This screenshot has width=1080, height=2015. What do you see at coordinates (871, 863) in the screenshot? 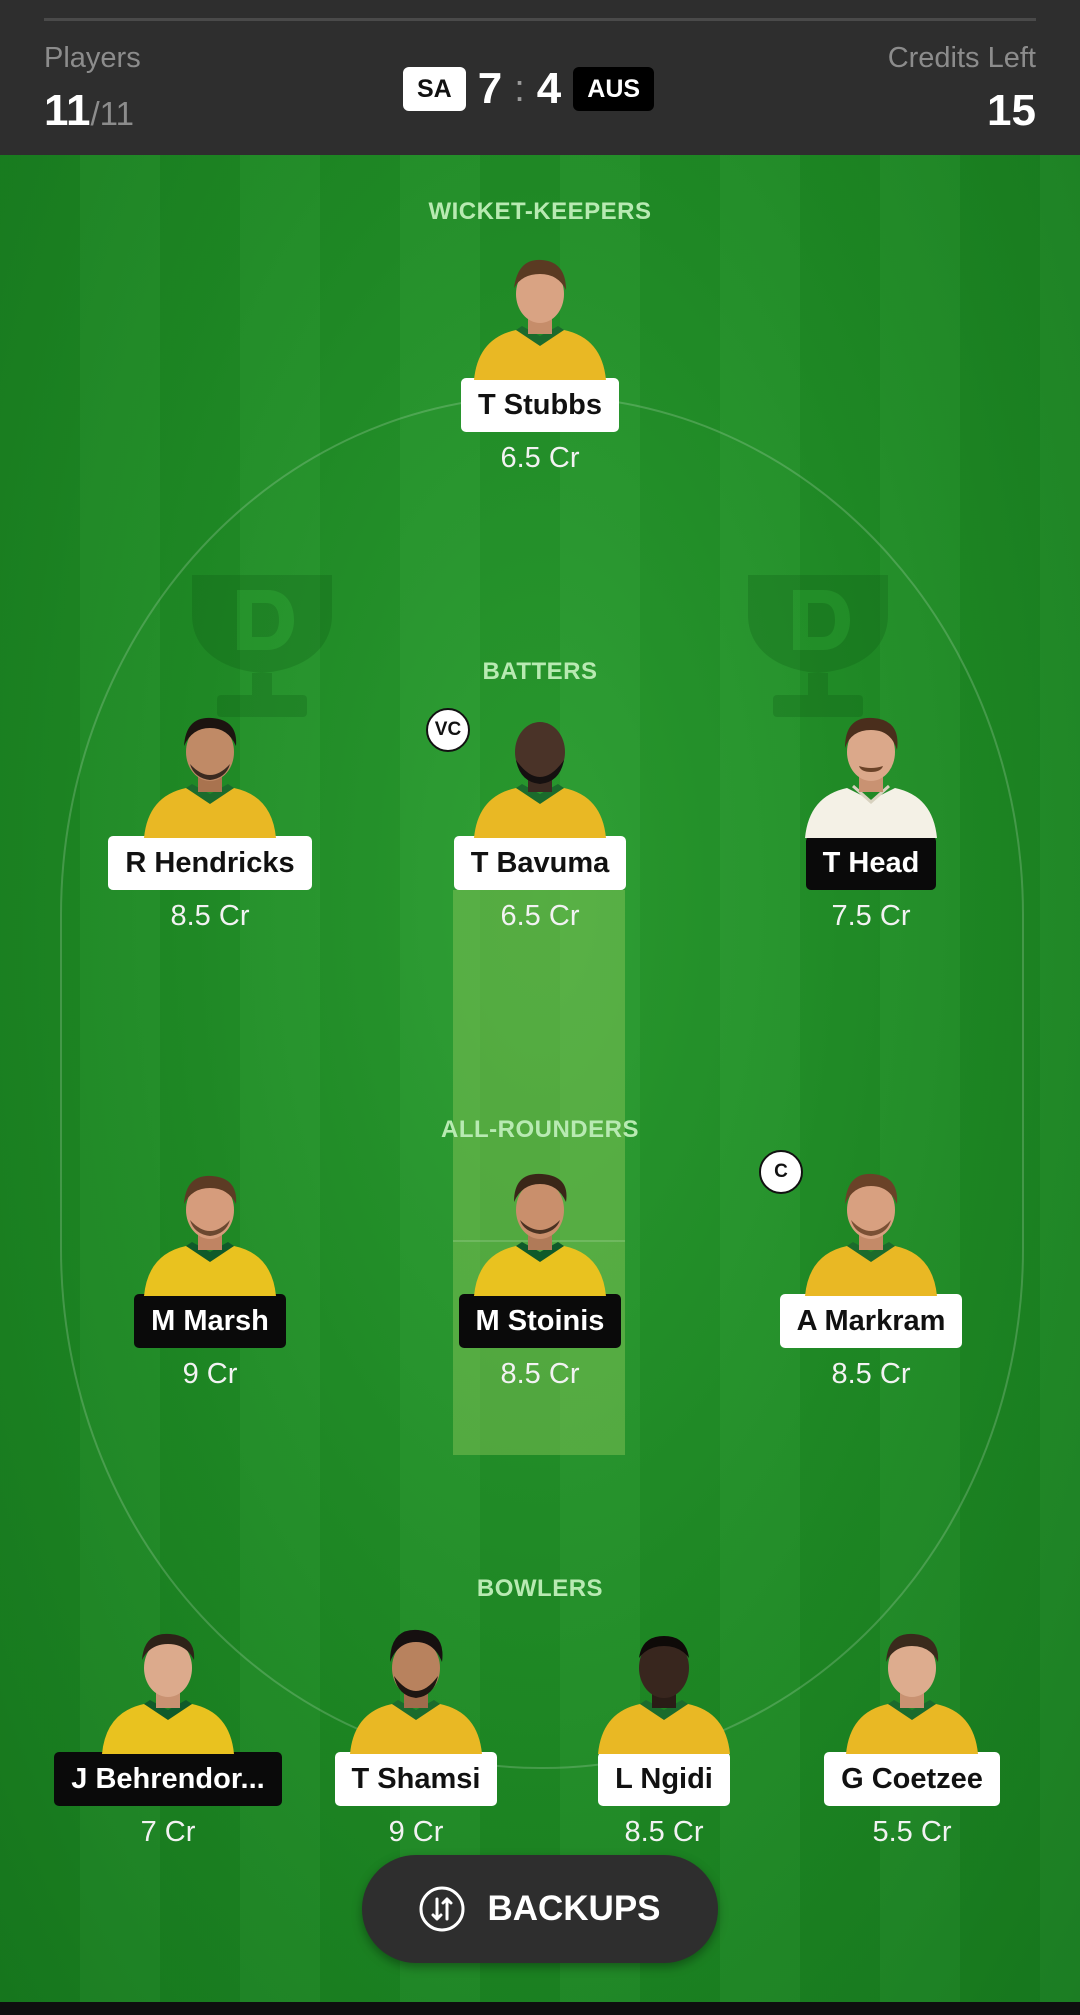
I see `player-name: T Head` at bounding box center [871, 863].